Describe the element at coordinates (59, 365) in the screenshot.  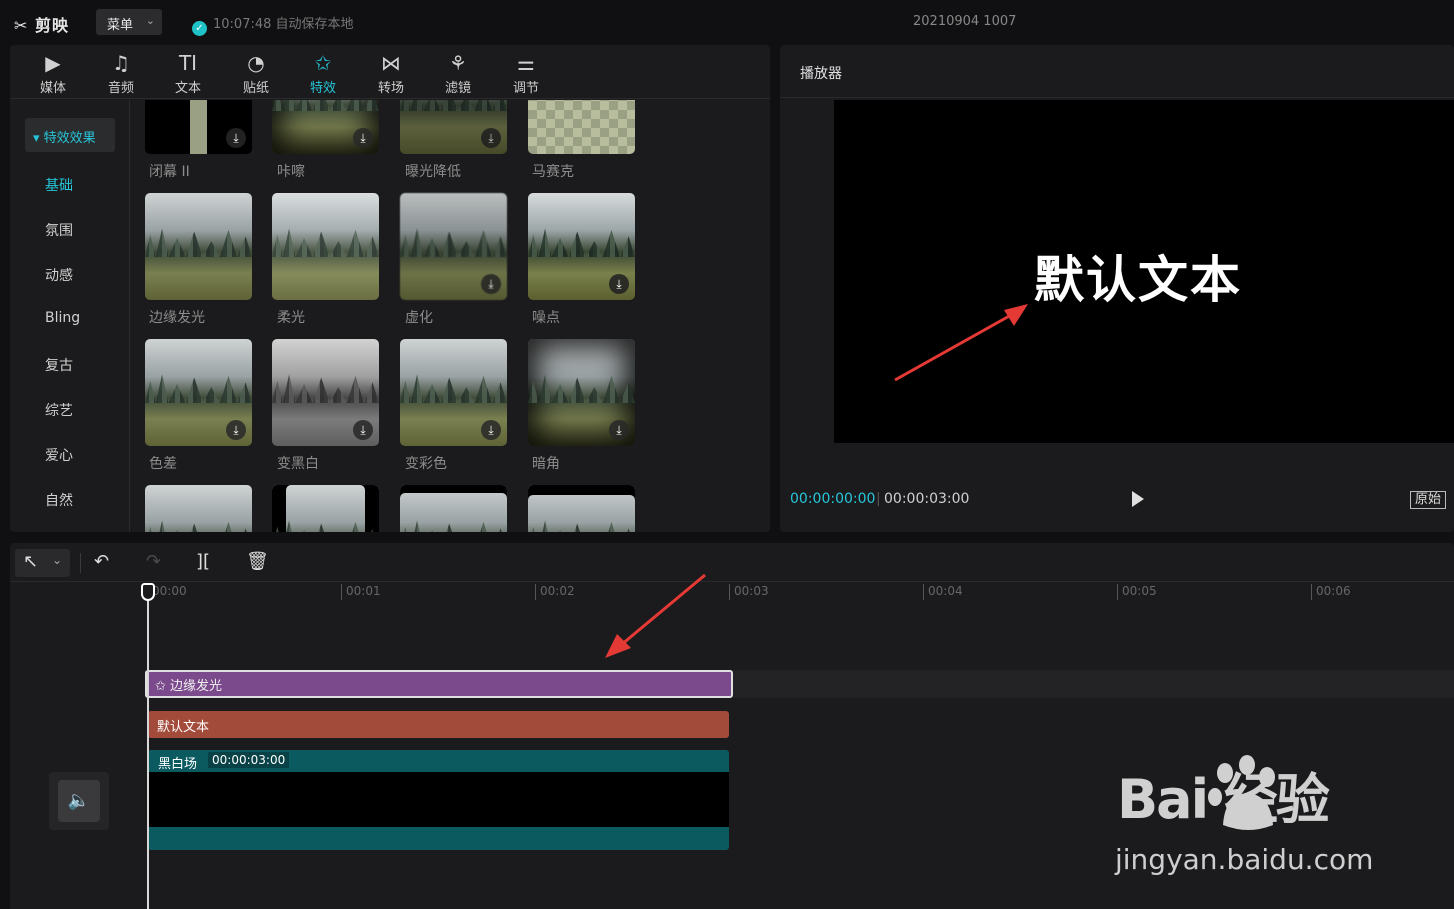
I see `category-retro: 复古` at that location.